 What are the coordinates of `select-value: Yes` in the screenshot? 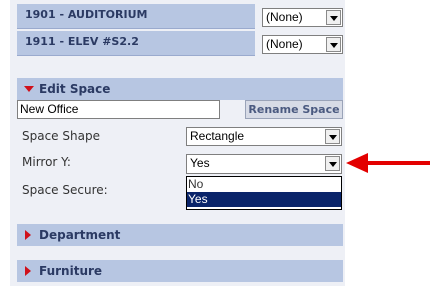 It's located at (200, 163).